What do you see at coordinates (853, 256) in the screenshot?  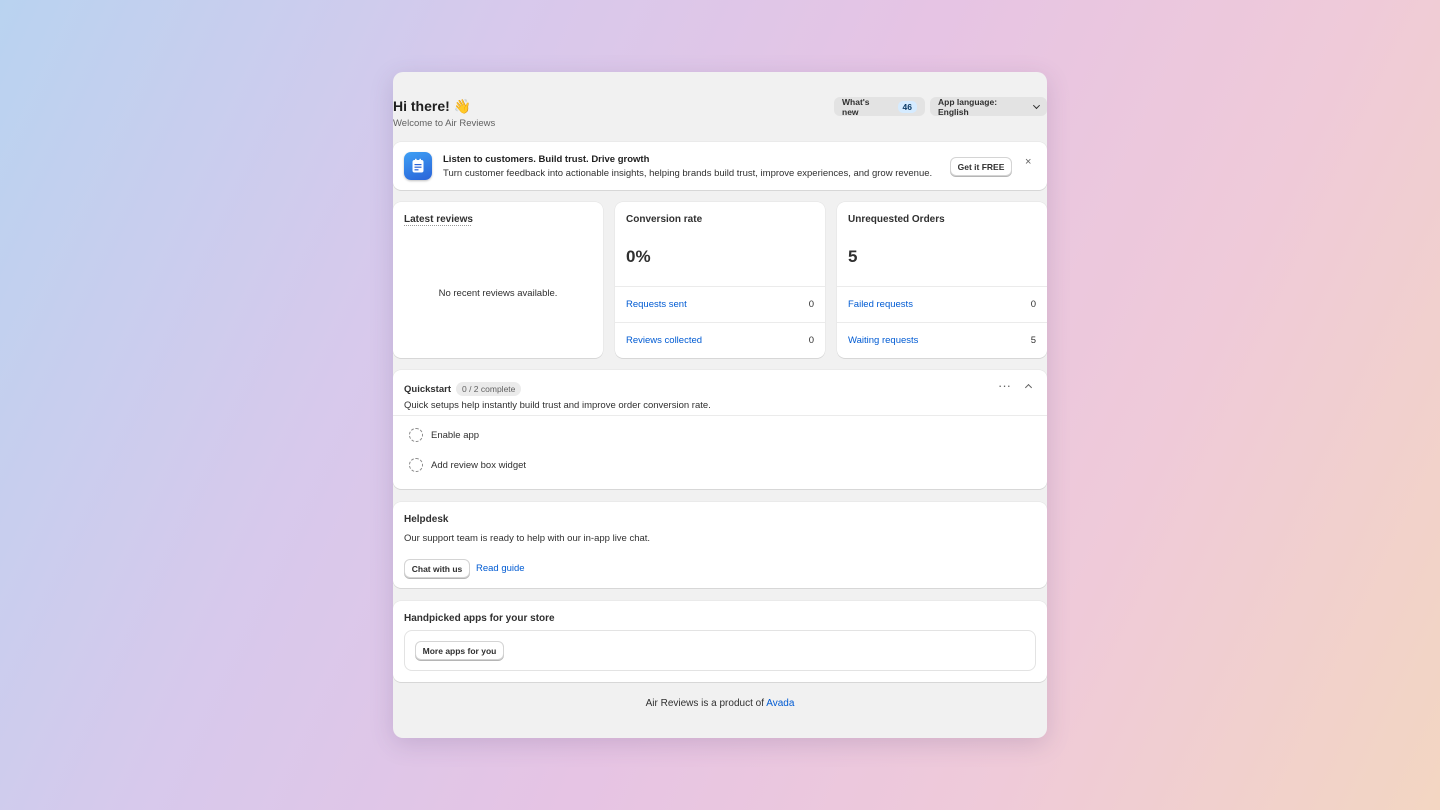 I see `unrequested-orders-value: 5` at bounding box center [853, 256].